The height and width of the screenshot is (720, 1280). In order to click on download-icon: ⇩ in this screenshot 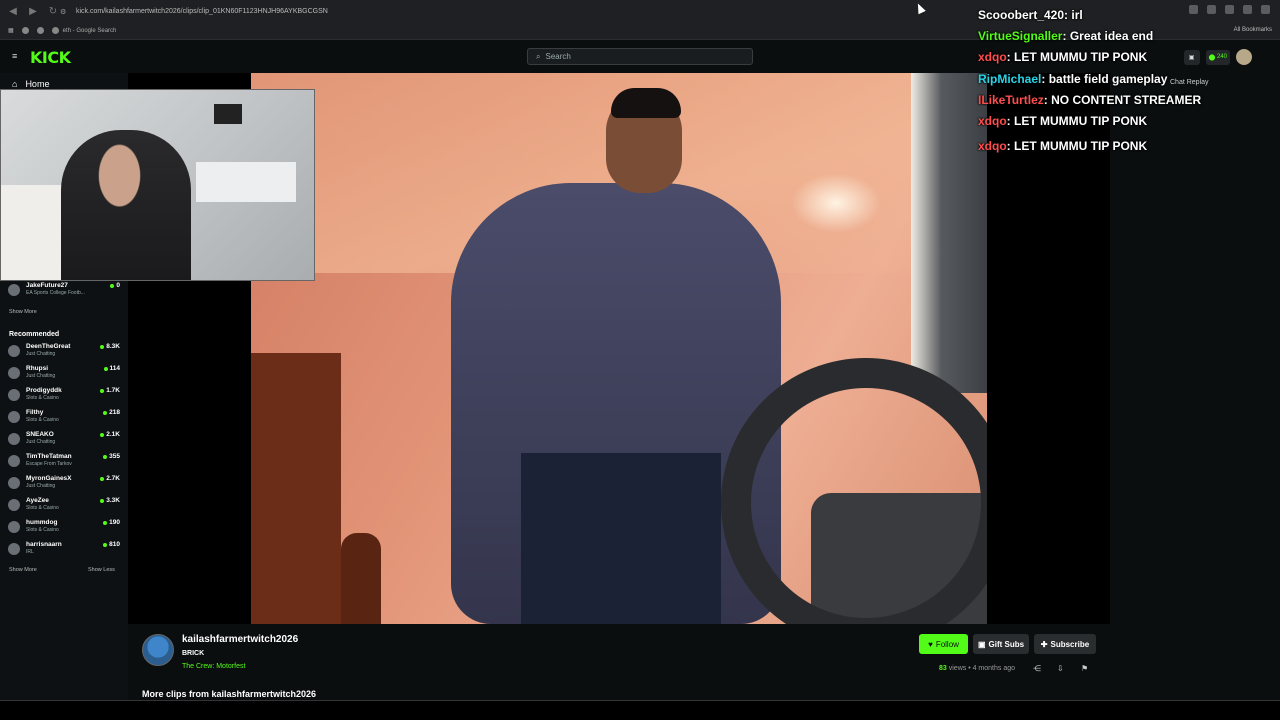, I will do `click(1061, 668)`.